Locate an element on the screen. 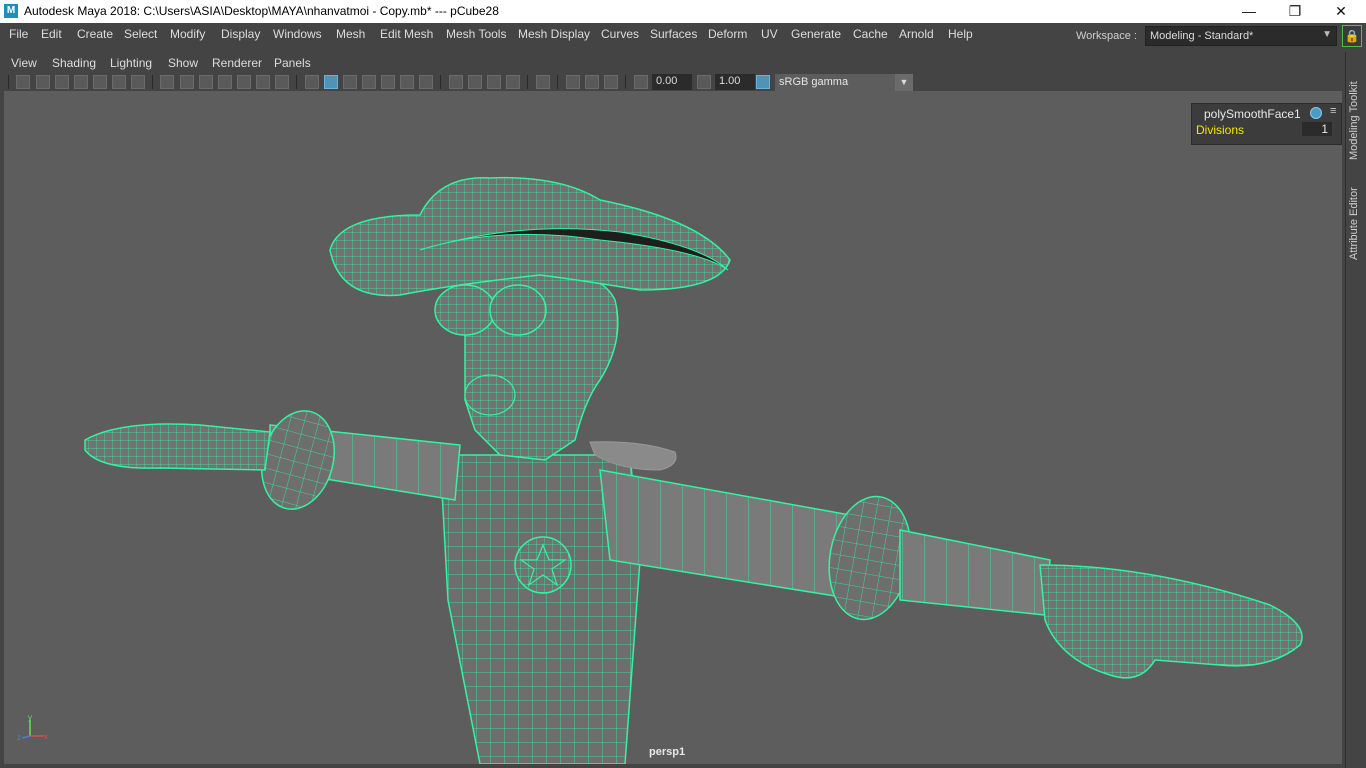 The width and height of the screenshot is (1366, 768). resolution-gate-icon is located at coordinates (206, 82).